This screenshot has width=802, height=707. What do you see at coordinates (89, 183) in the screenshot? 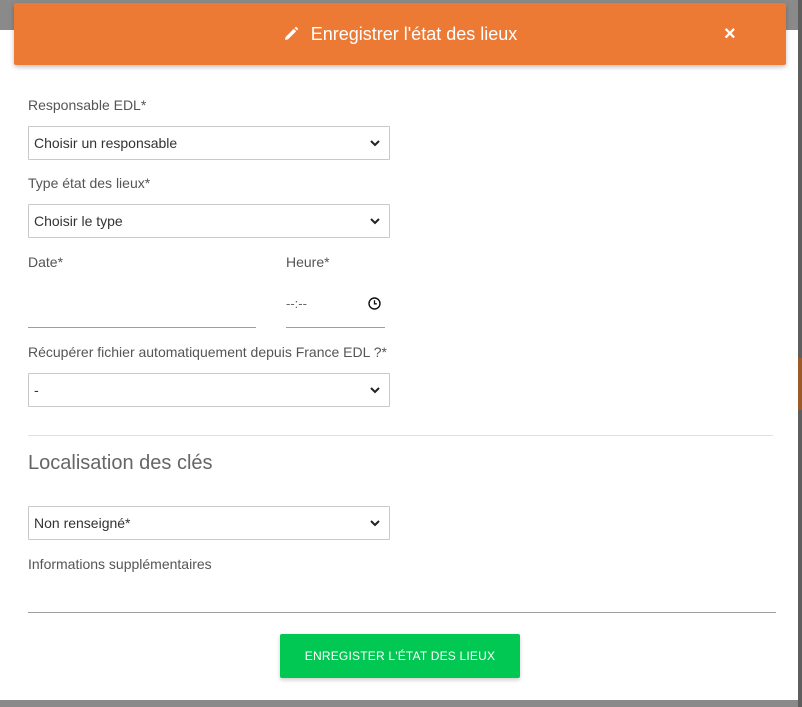
I see `type-label: Type état des lieux*` at bounding box center [89, 183].